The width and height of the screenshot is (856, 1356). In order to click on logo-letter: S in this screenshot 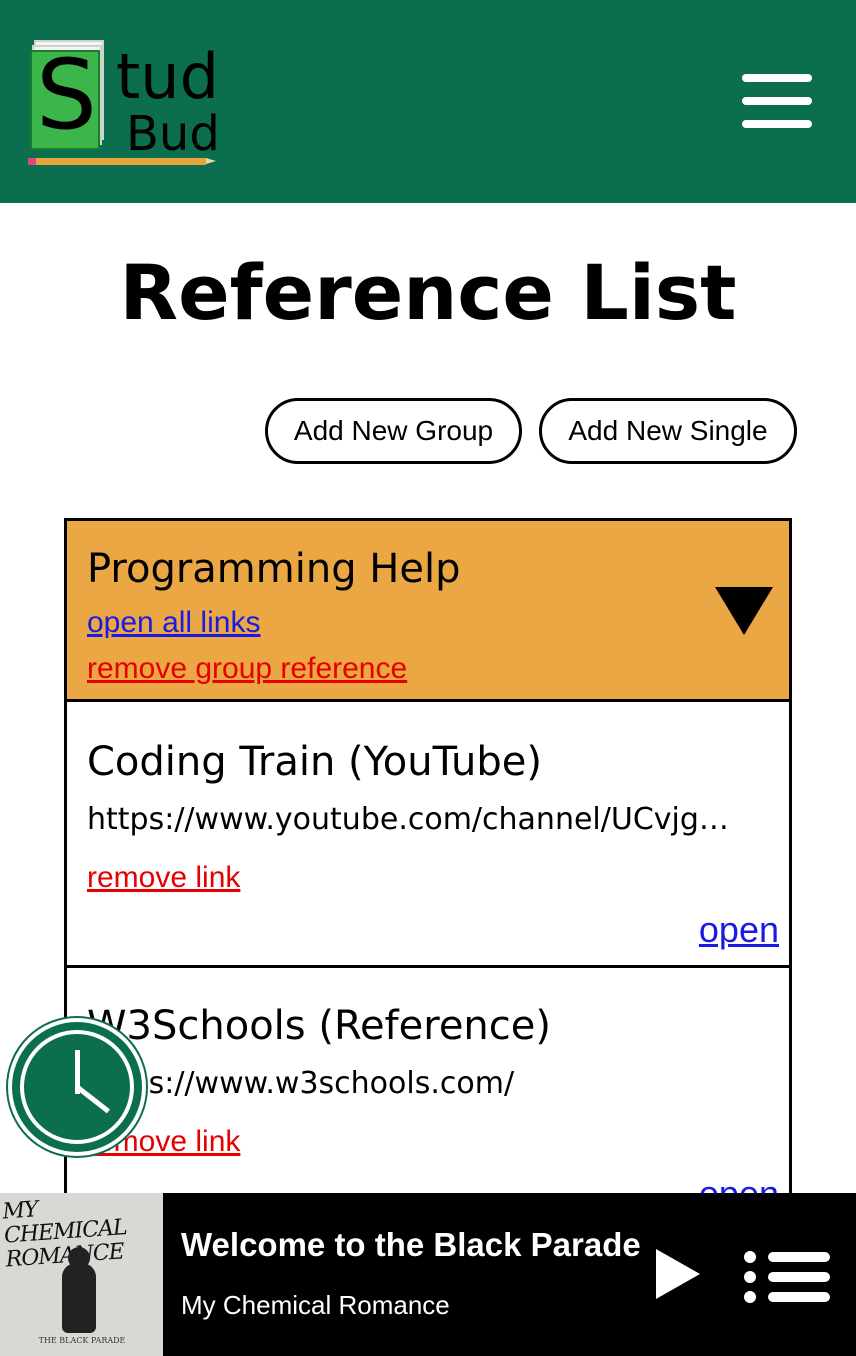, I will do `click(66, 95)`.